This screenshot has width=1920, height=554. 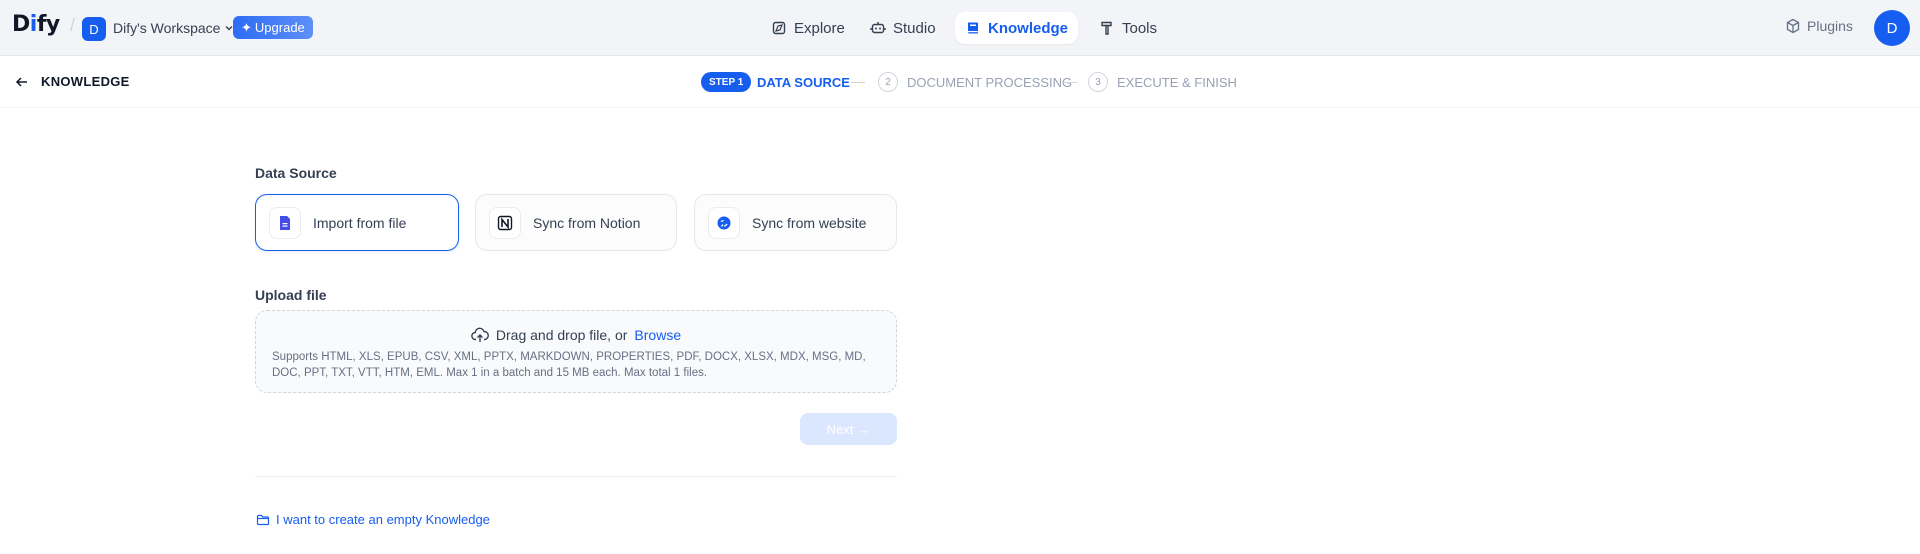 I want to click on workspace-name: Dify's Workspace, so click(x=167, y=28).